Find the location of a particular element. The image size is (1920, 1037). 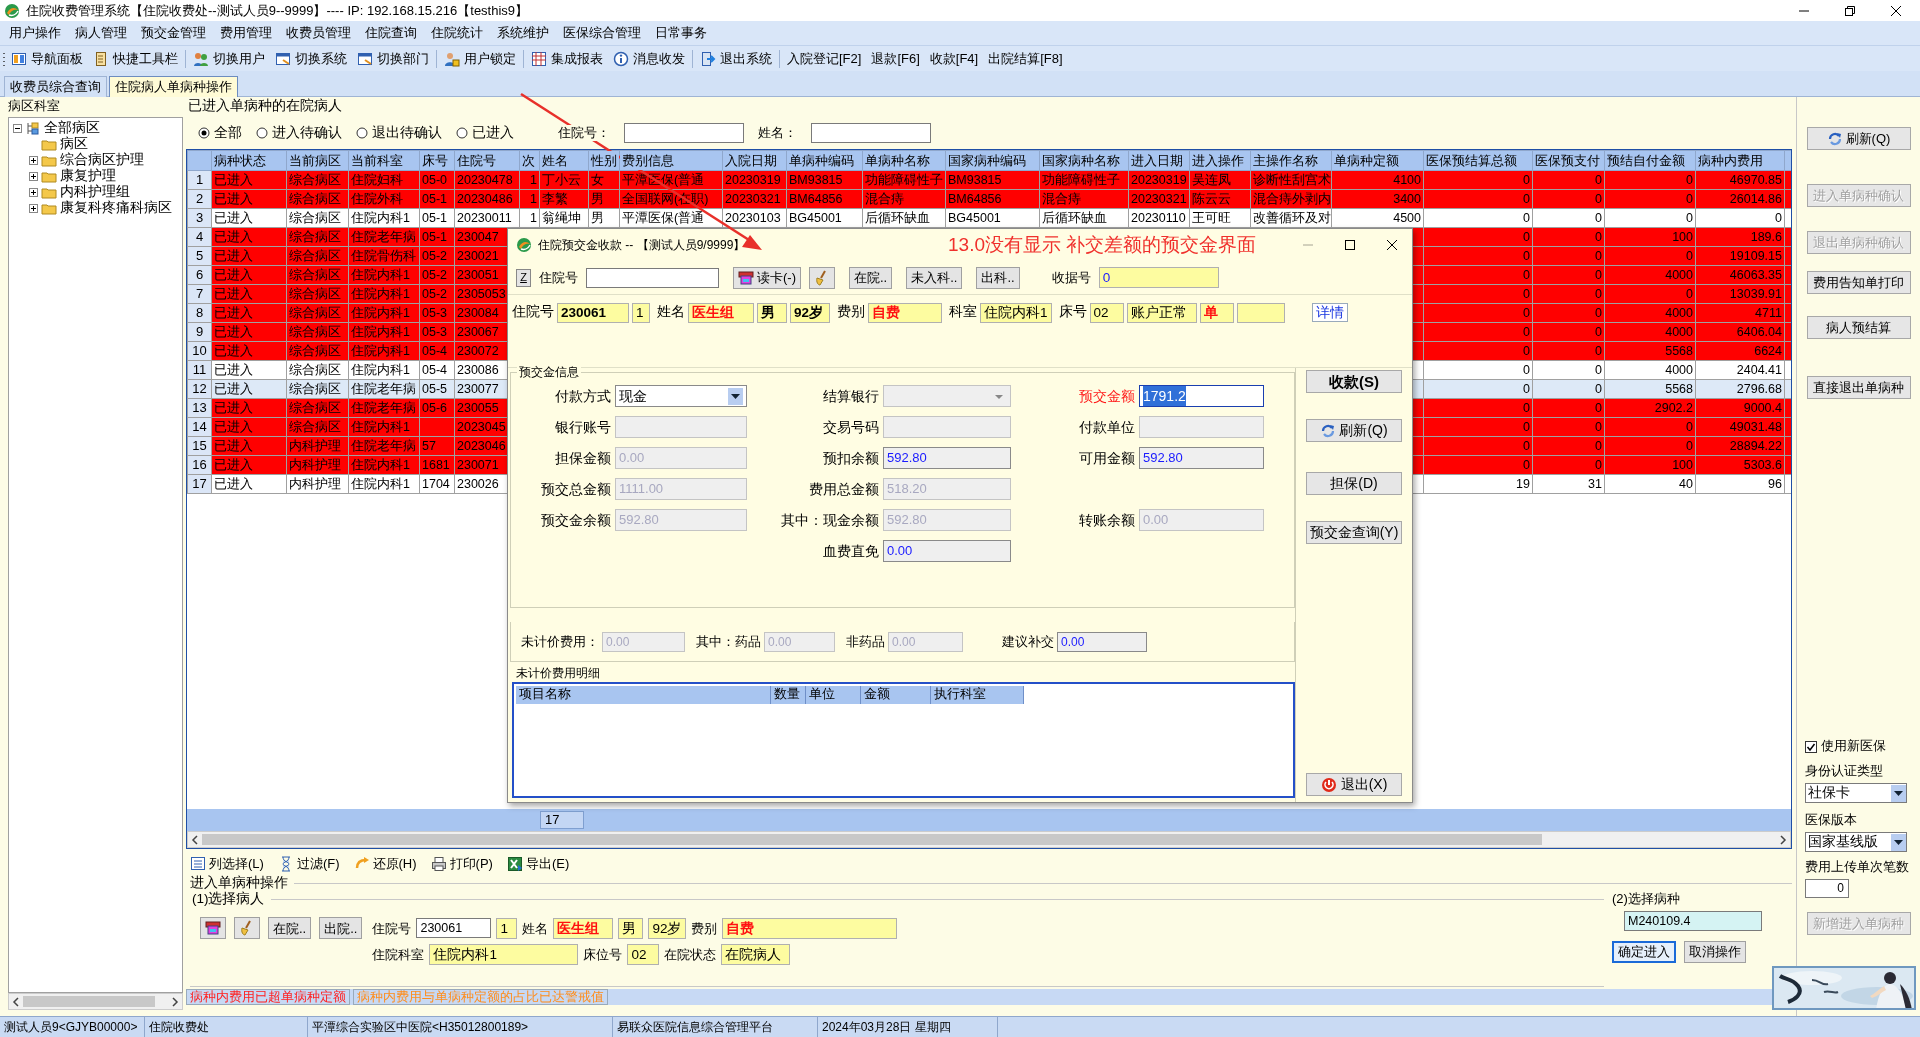

toolbar-button: 过滤(F) is located at coordinates (308, 864).